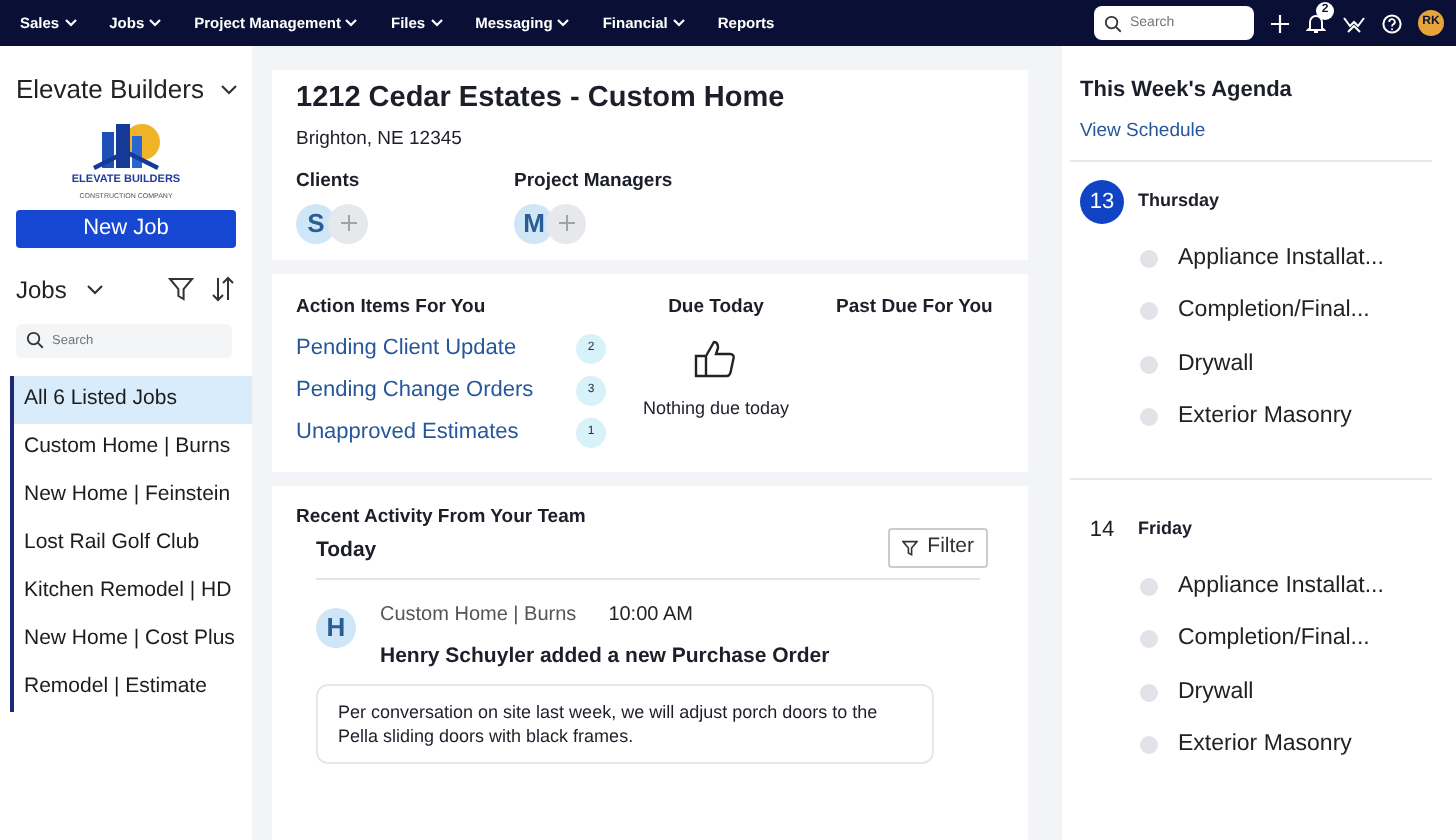  I want to click on activity-note: Per conversation on site last week, we will adjust porch doors to the Pella sliding doors with black frames., so click(625, 724).